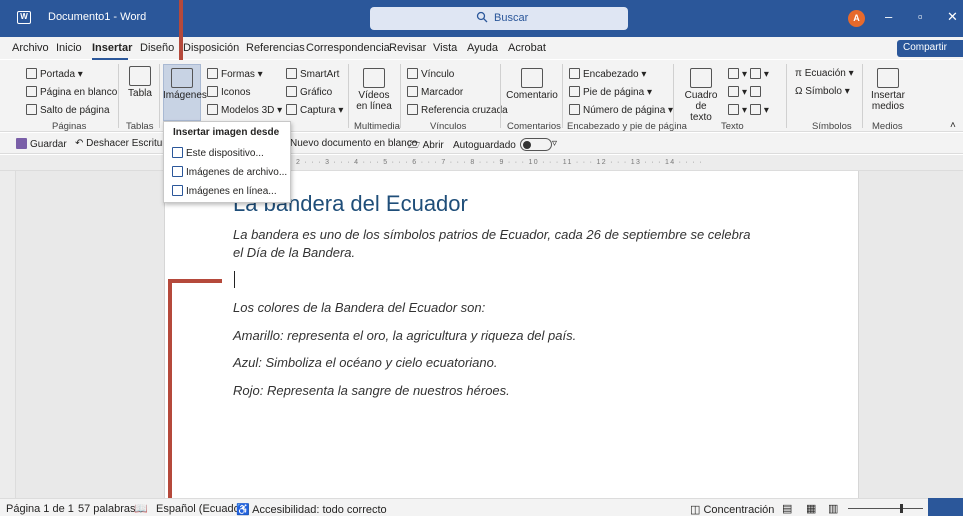 The height and width of the screenshot is (516, 963). I want to click on portada-button: Portada ▾, so click(54, 74).